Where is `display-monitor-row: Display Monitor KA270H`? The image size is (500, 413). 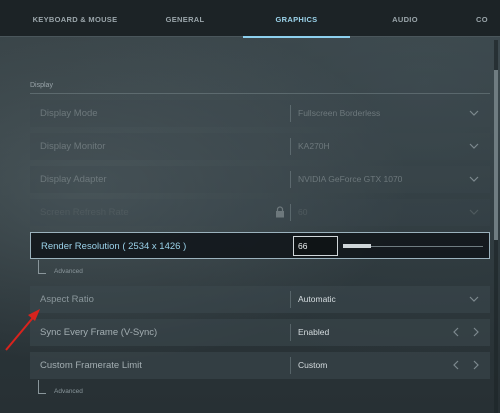 display-monitor-row: Display Monitor KA270H is located at coordinates (260, 146).